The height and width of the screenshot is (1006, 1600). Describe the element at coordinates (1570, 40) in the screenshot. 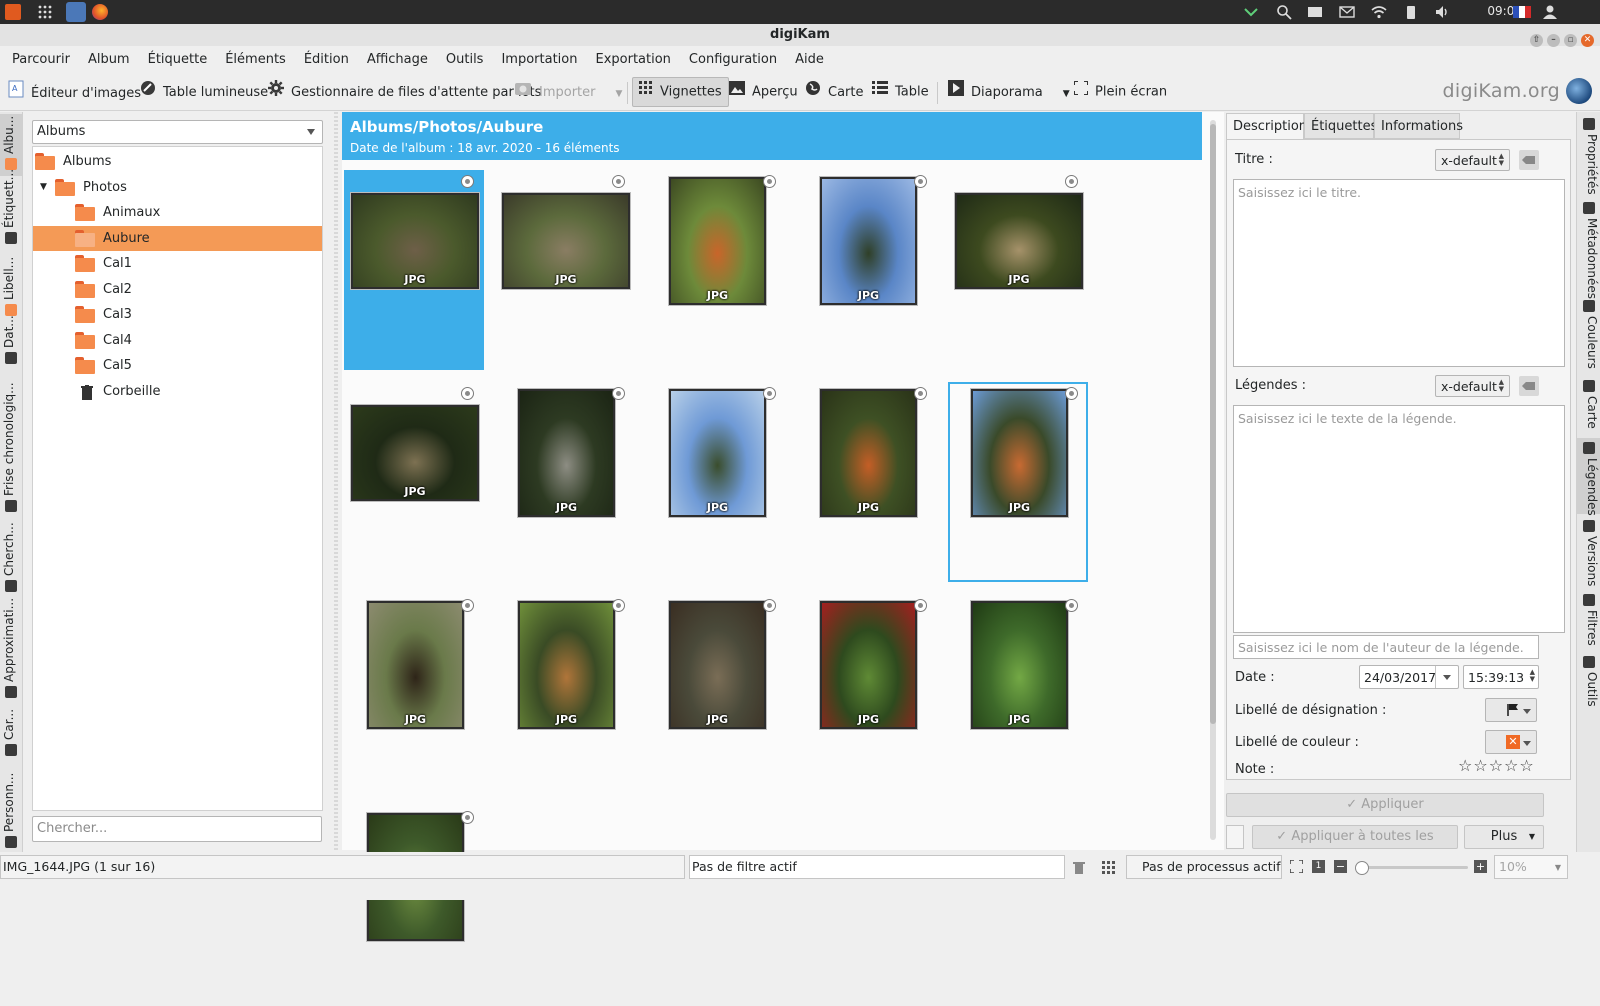

I see `maximize-button: ▫` at that location.